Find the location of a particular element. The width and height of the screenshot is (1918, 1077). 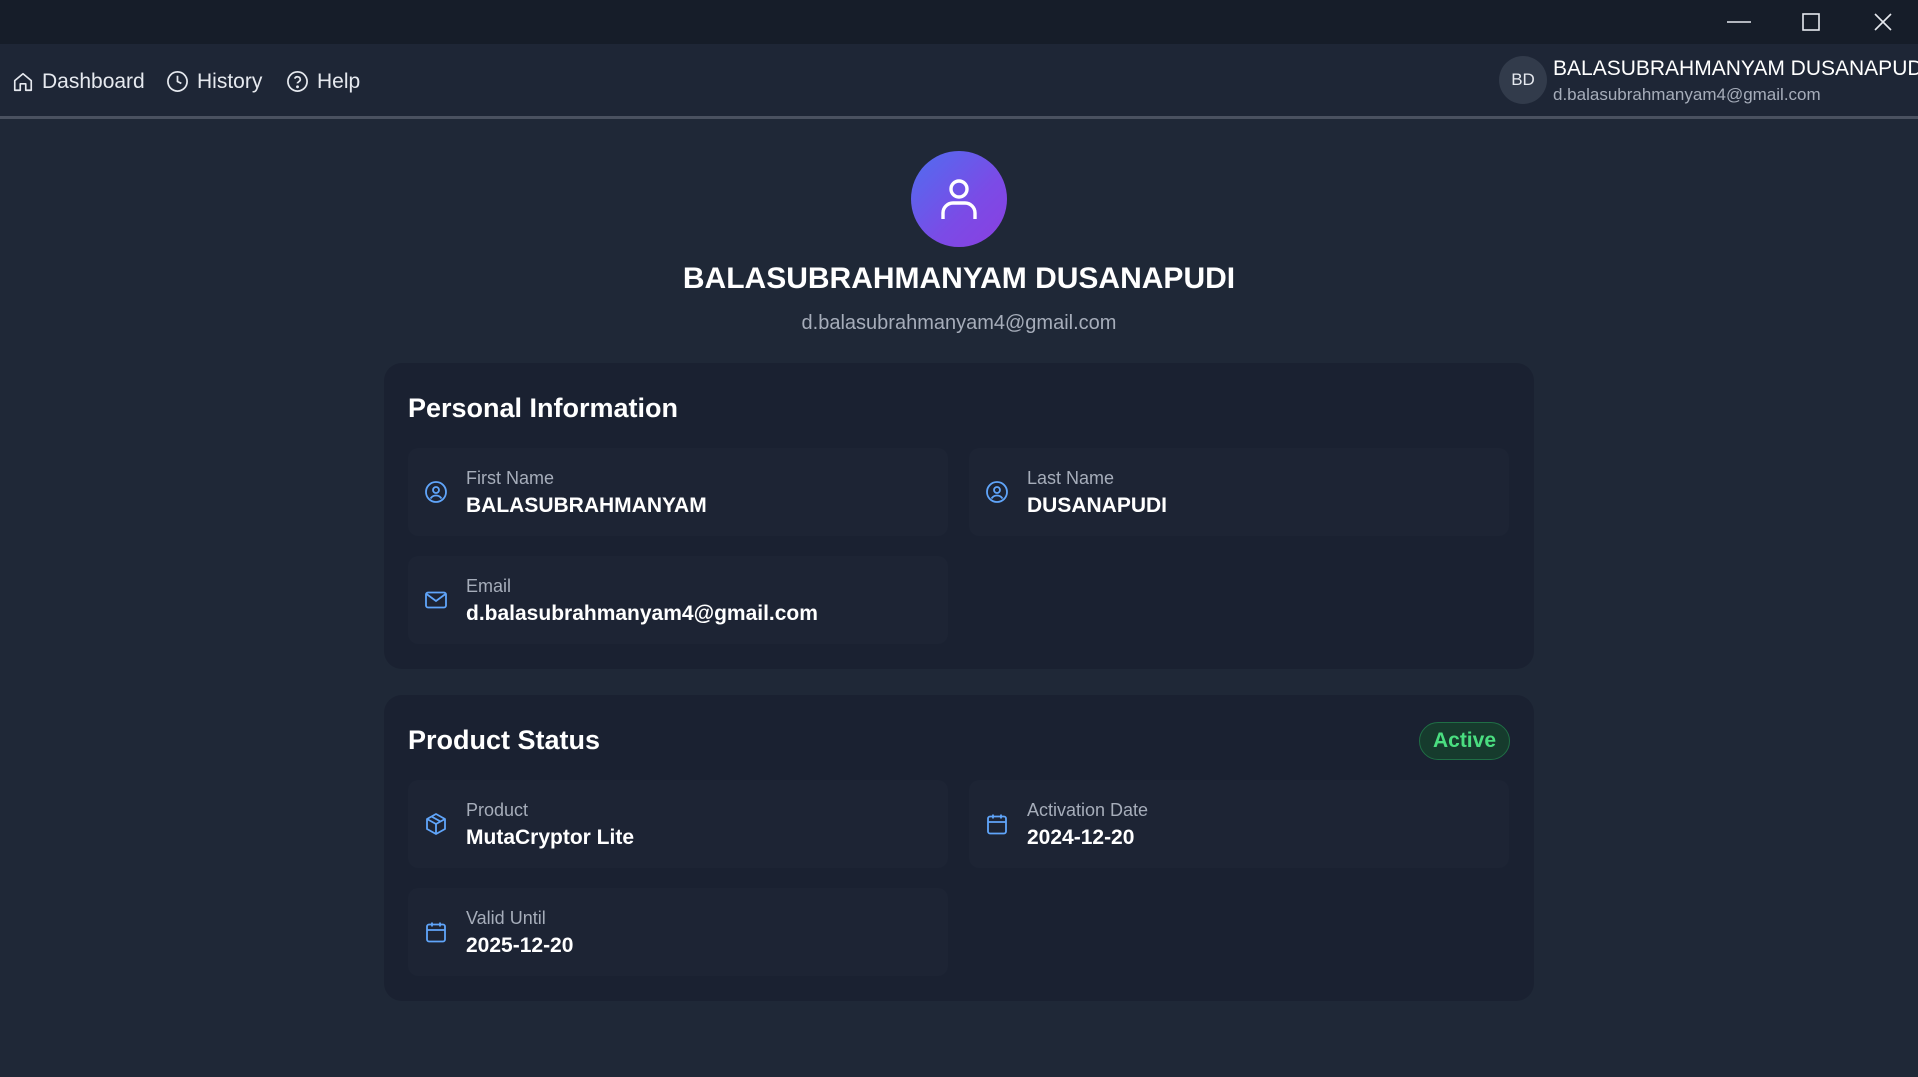

maximize-button is located at coordinates (1811, 22).